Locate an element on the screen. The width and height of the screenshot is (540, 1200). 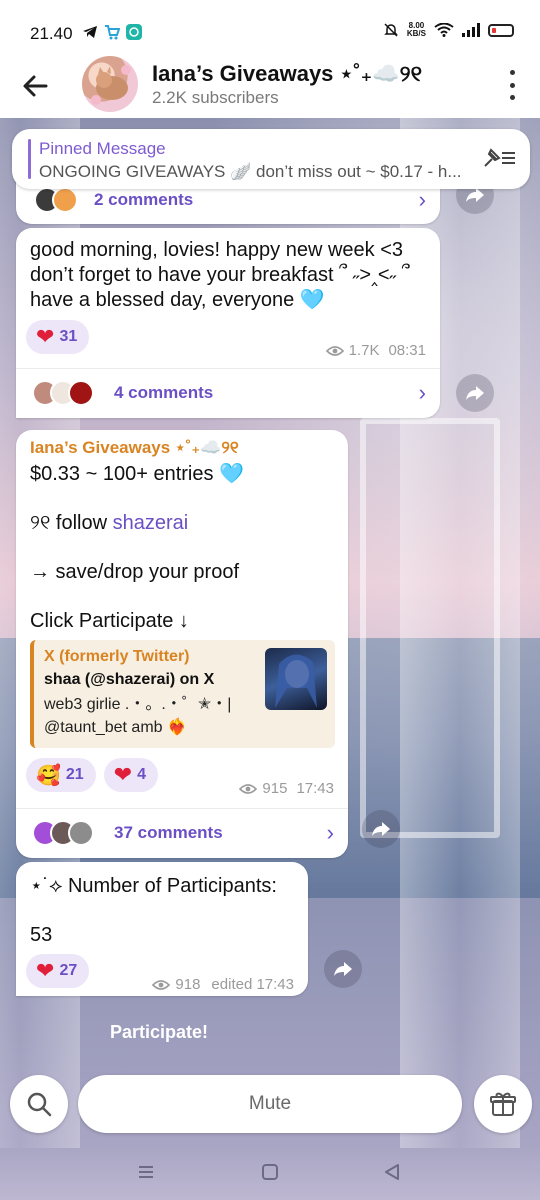
back-nav-icon is located at coordinates (392, 1172).